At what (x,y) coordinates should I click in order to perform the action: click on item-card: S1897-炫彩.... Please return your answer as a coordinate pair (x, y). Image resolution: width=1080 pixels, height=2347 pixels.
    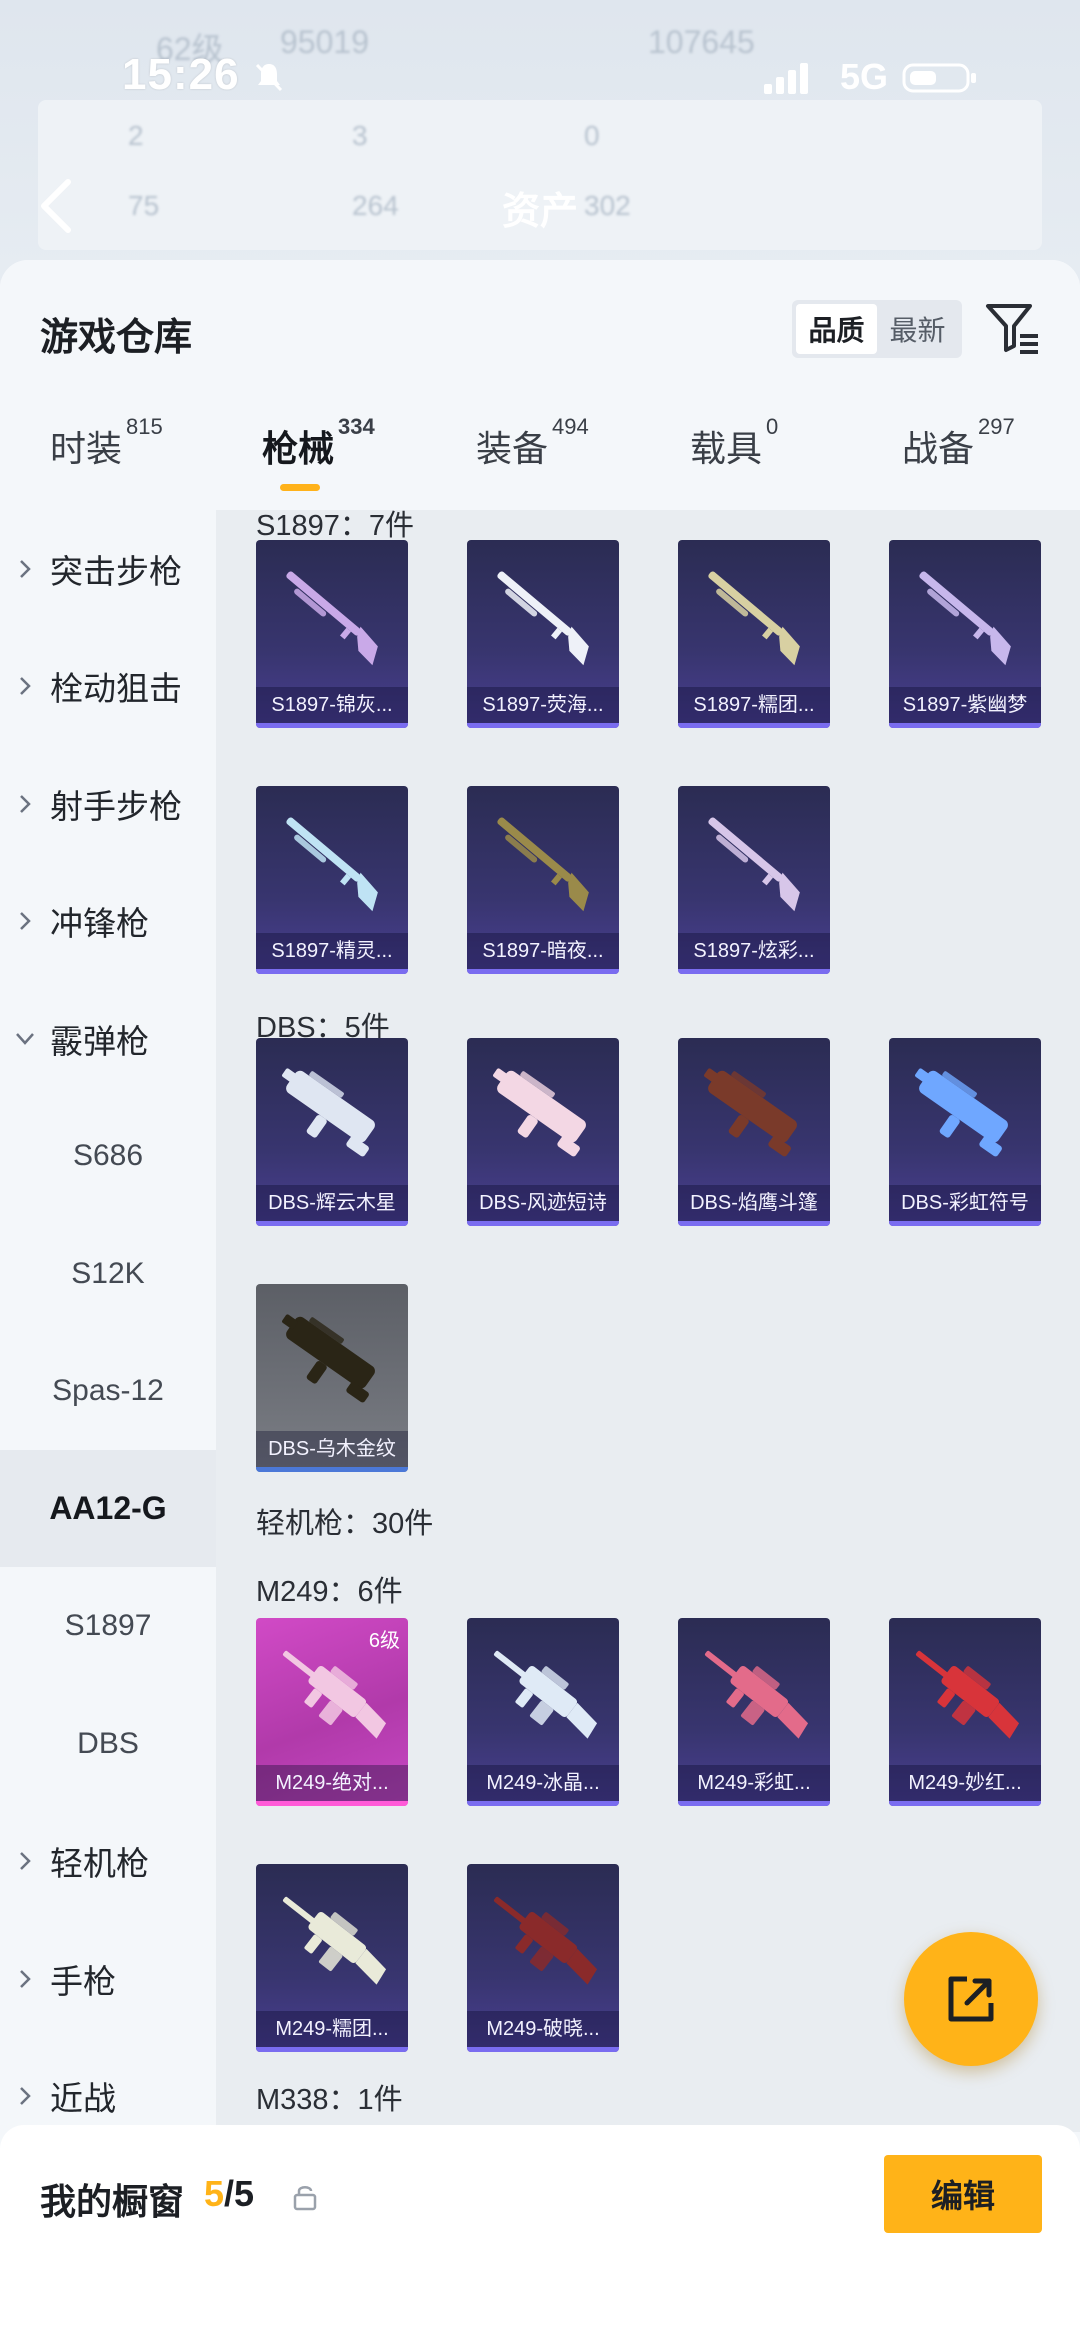
    Looking at the image, I should click on (754, 880).